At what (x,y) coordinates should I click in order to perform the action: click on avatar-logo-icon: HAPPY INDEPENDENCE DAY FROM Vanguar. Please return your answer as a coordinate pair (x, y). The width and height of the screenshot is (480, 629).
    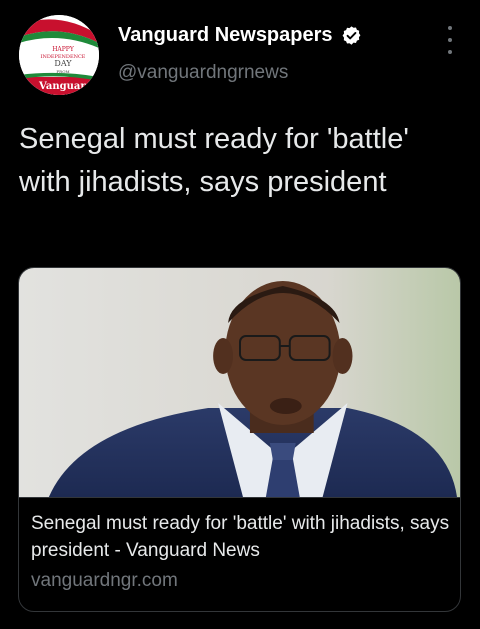
    Looking at the image, I should click on (59, 55).